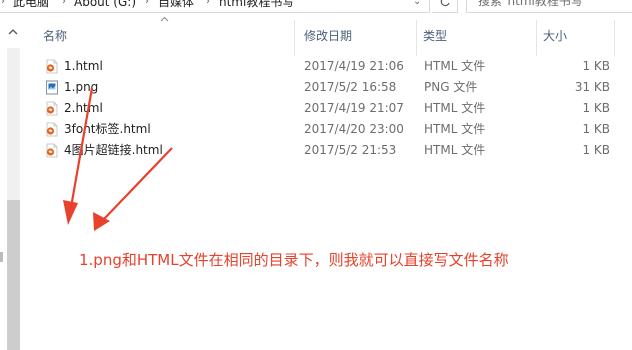 The width and height of the screenshot is (632, 350). I want to click on navigation-pane, so click(13, 182).